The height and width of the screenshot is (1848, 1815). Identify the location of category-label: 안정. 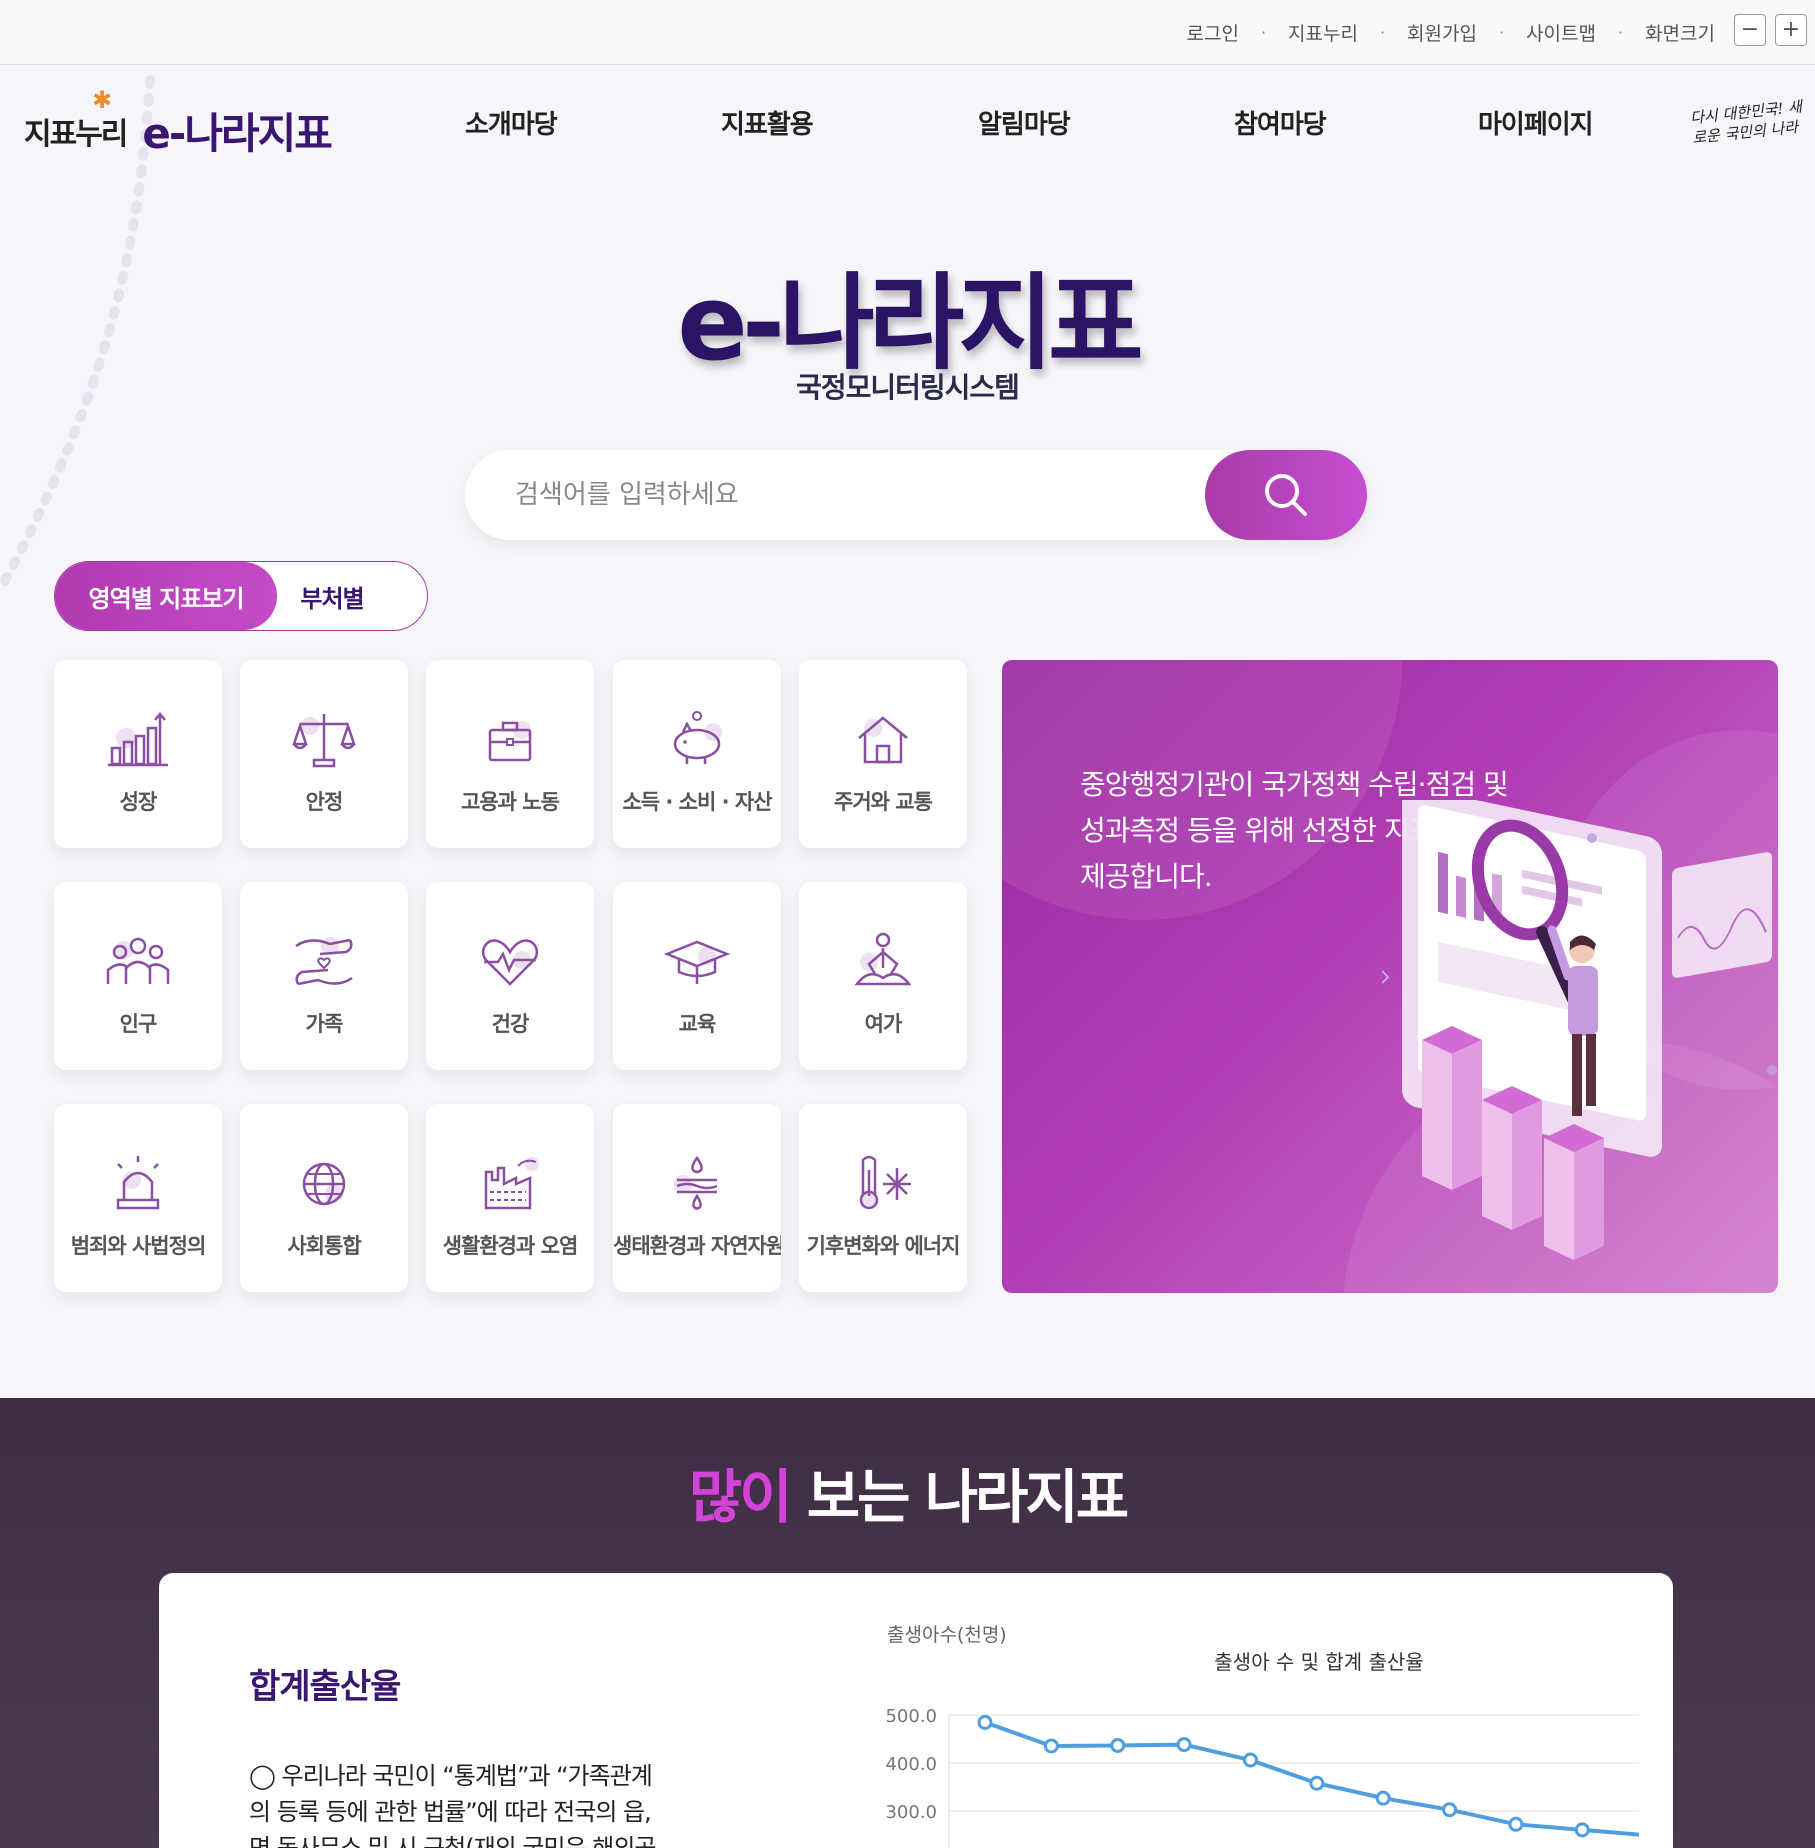
(324, 802).